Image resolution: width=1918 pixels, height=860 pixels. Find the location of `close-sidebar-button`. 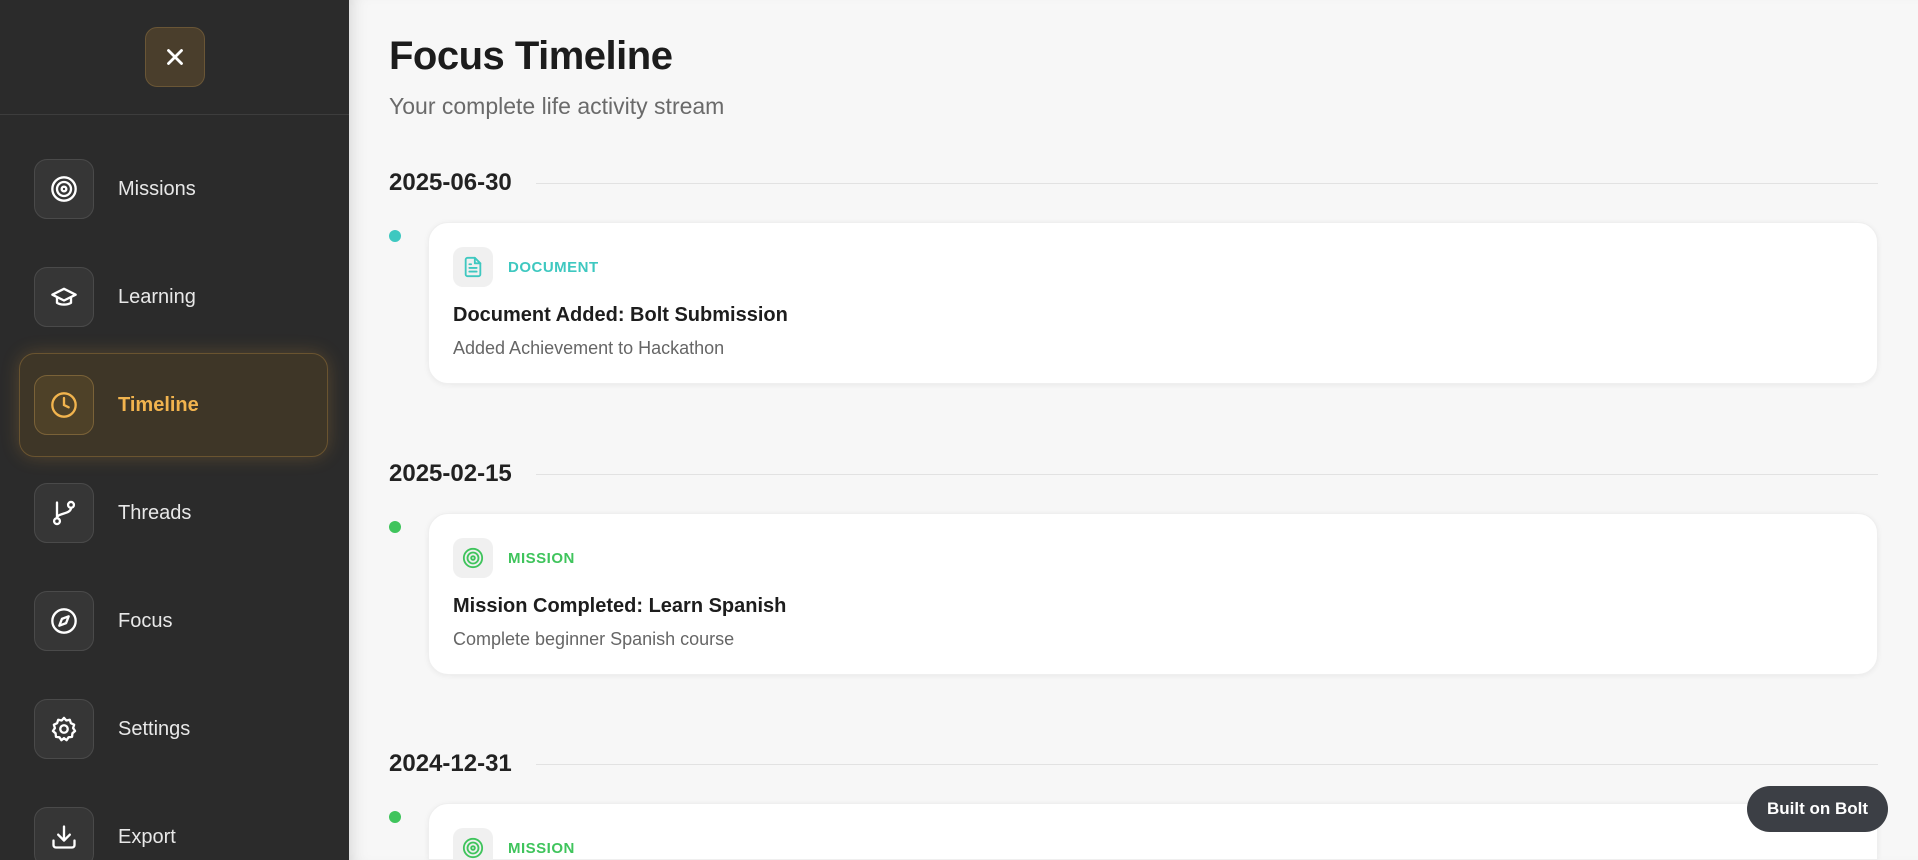

close-sidebar-button is located at coordinates (174, 57).